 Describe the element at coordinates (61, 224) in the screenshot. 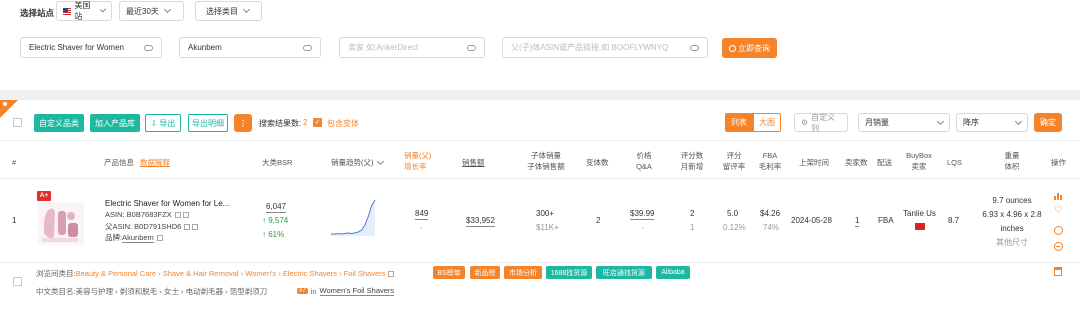

I see `product-image` at that location.